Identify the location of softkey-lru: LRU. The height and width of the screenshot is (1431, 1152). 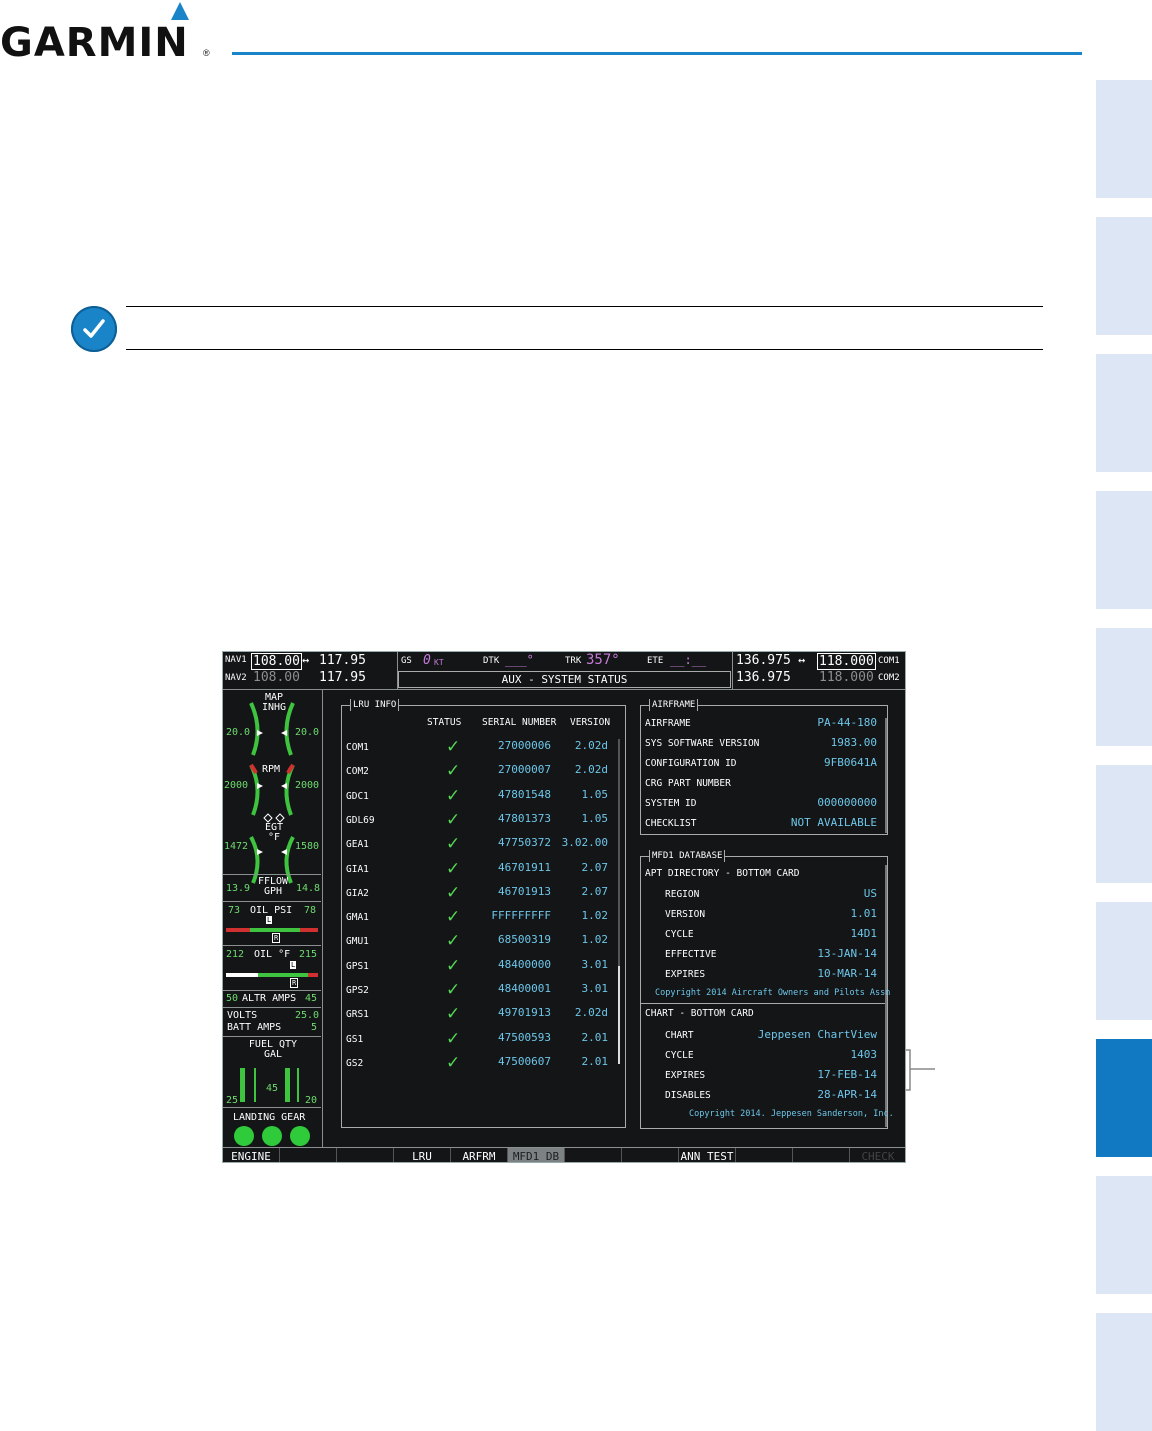
(422, 1155).